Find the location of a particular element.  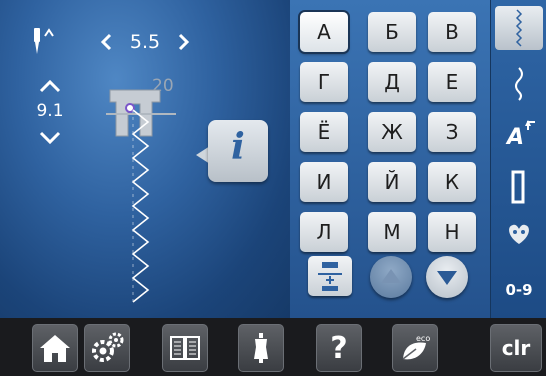

length-increase-icon is located at coordinates (50, 86).